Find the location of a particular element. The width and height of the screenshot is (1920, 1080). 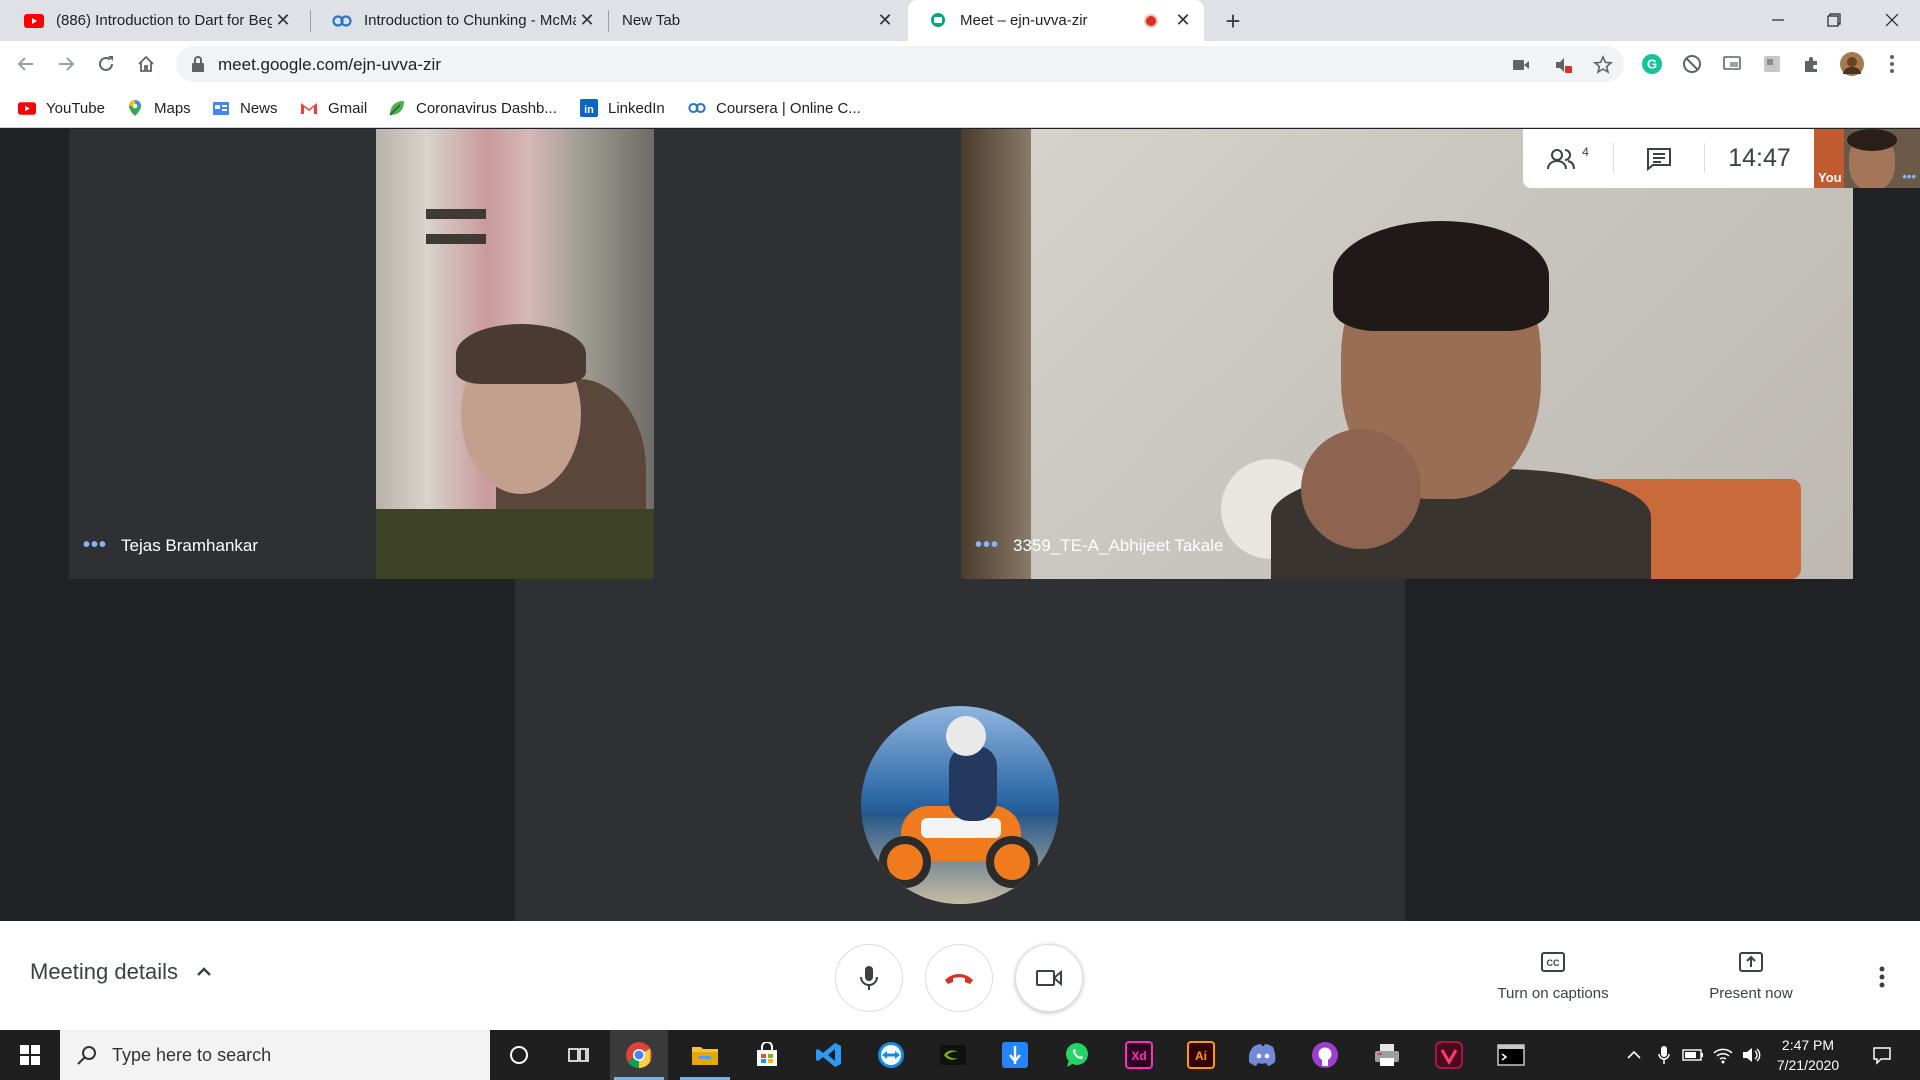

teamviewer-icon is located at coordinates (891, 1055).